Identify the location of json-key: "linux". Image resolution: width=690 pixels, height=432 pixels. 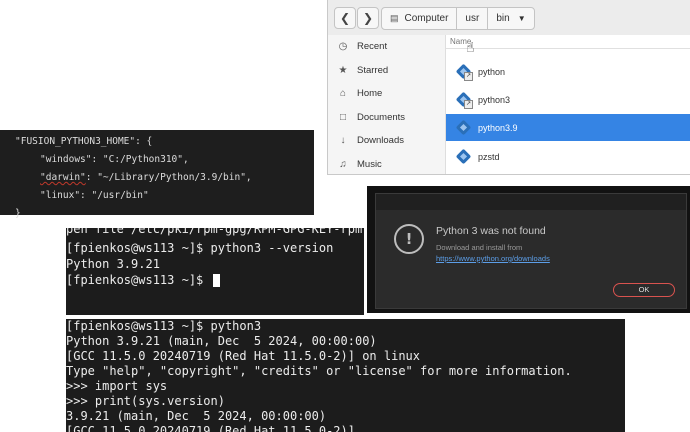
(60, 195).